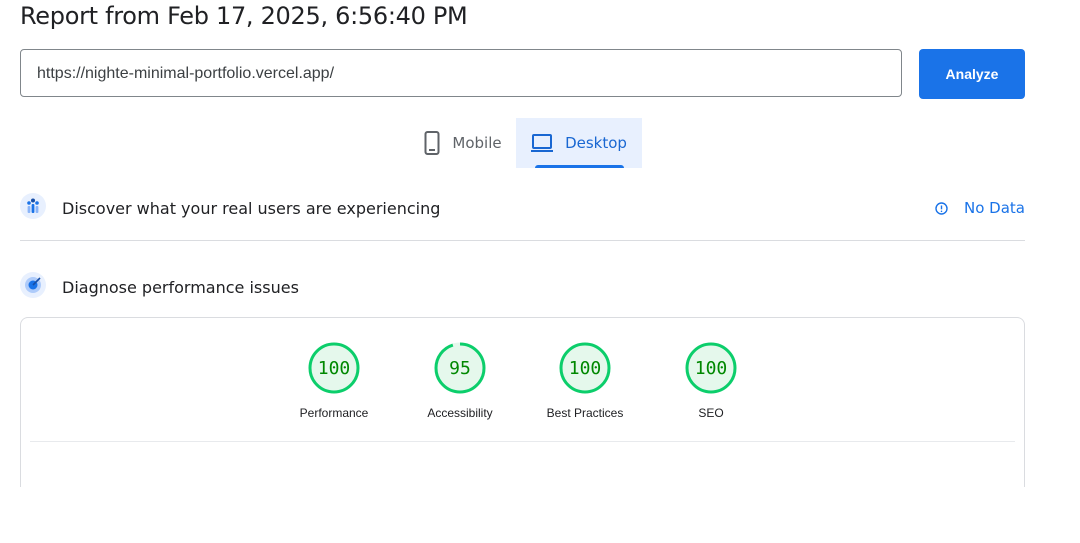  I want to click on smartphone-icon, so click(432, 143).